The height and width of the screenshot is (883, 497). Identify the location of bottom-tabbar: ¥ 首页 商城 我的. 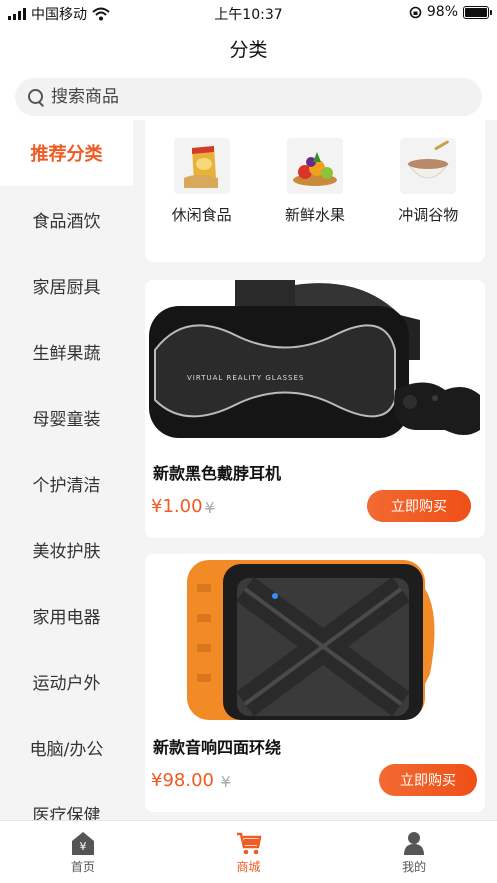
(248, 851).